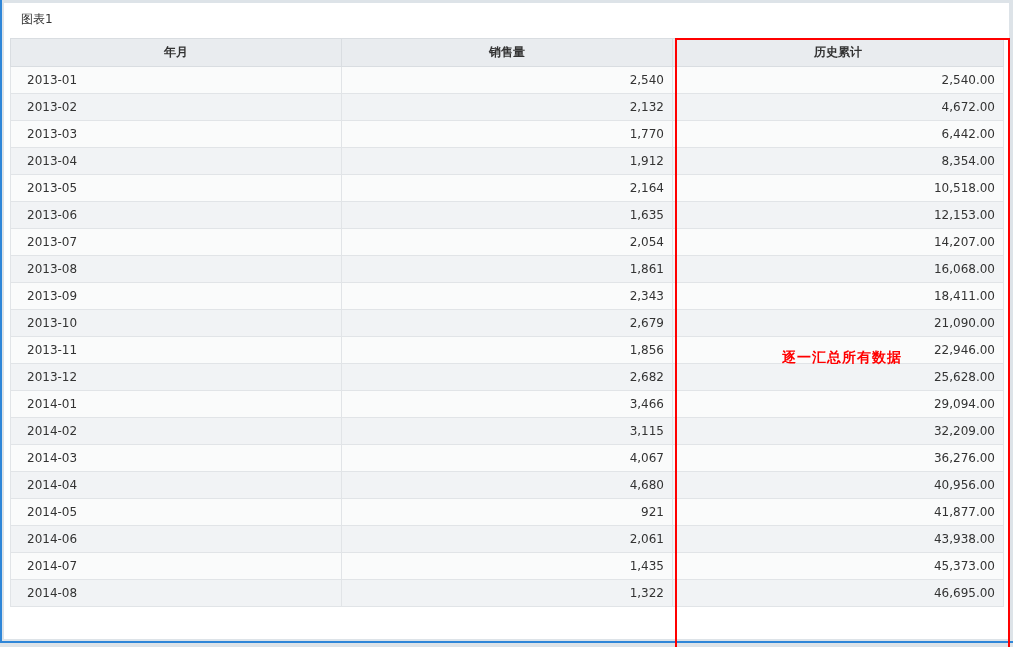 The width and height of the screenshot is (1013, 647). I want to click on table-cell: 29,094.00, so click(838, 404).